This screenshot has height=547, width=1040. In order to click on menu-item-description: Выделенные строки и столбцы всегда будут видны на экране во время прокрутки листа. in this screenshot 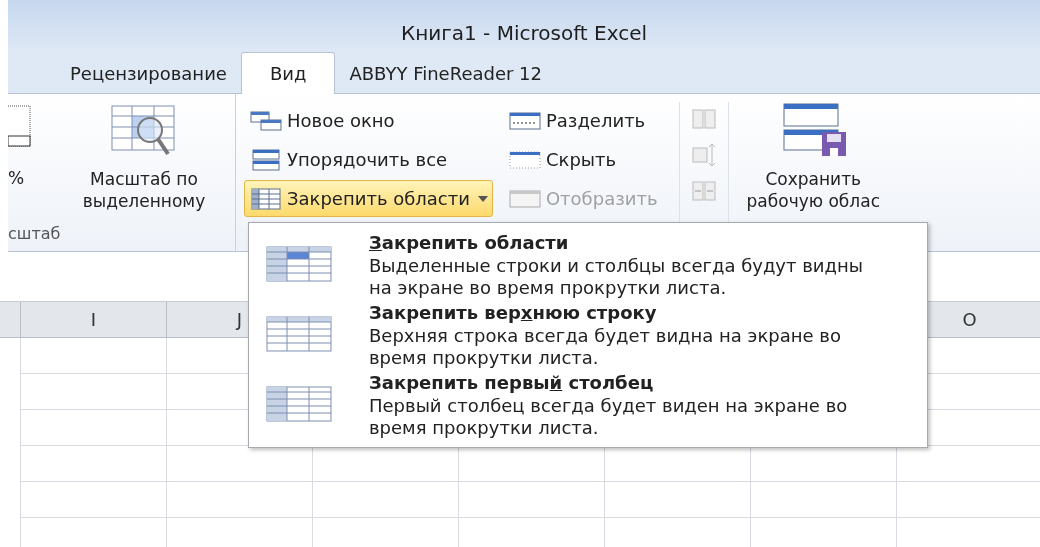, I will do `click(616, 277)`.